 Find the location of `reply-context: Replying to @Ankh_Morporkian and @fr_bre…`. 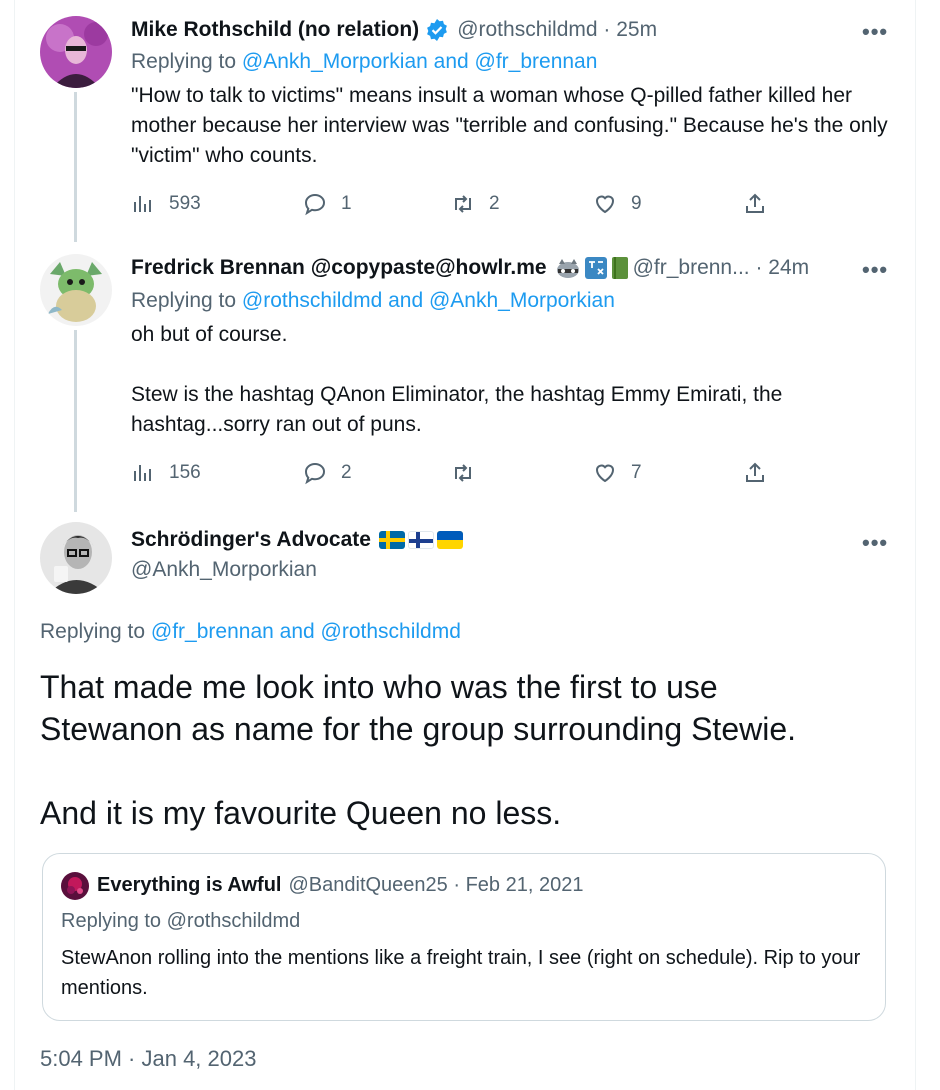

reply-context: Replying to @Ankh_Morporkian and @fr_bre… is located at coordinates (364, 62).